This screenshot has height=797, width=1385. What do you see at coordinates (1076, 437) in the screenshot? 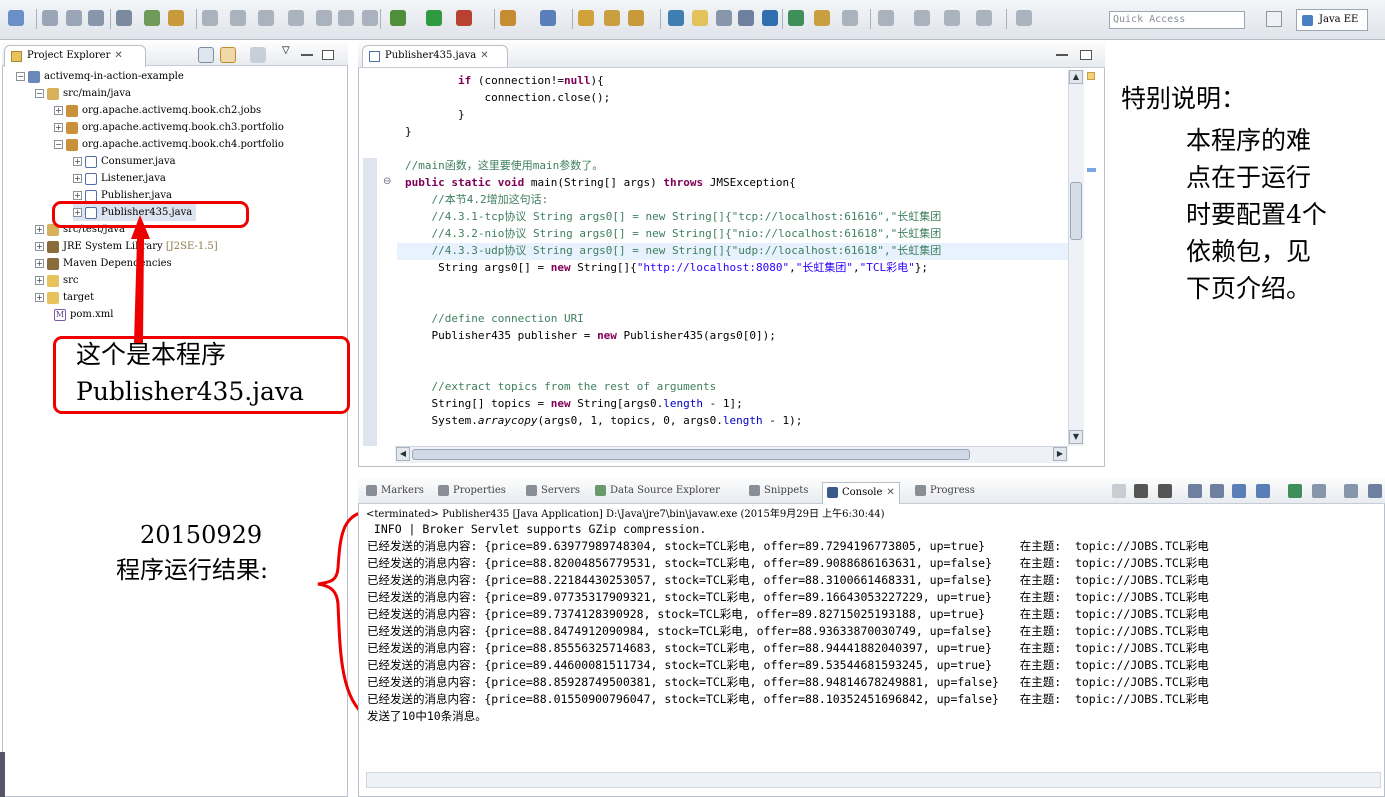
I see `scroll-down-icon: ▼` at bounding box center [1076, 437].